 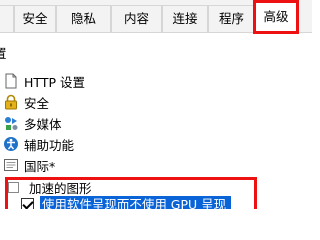 I want to click on accessibility-icon, so click(x=11, y=144).